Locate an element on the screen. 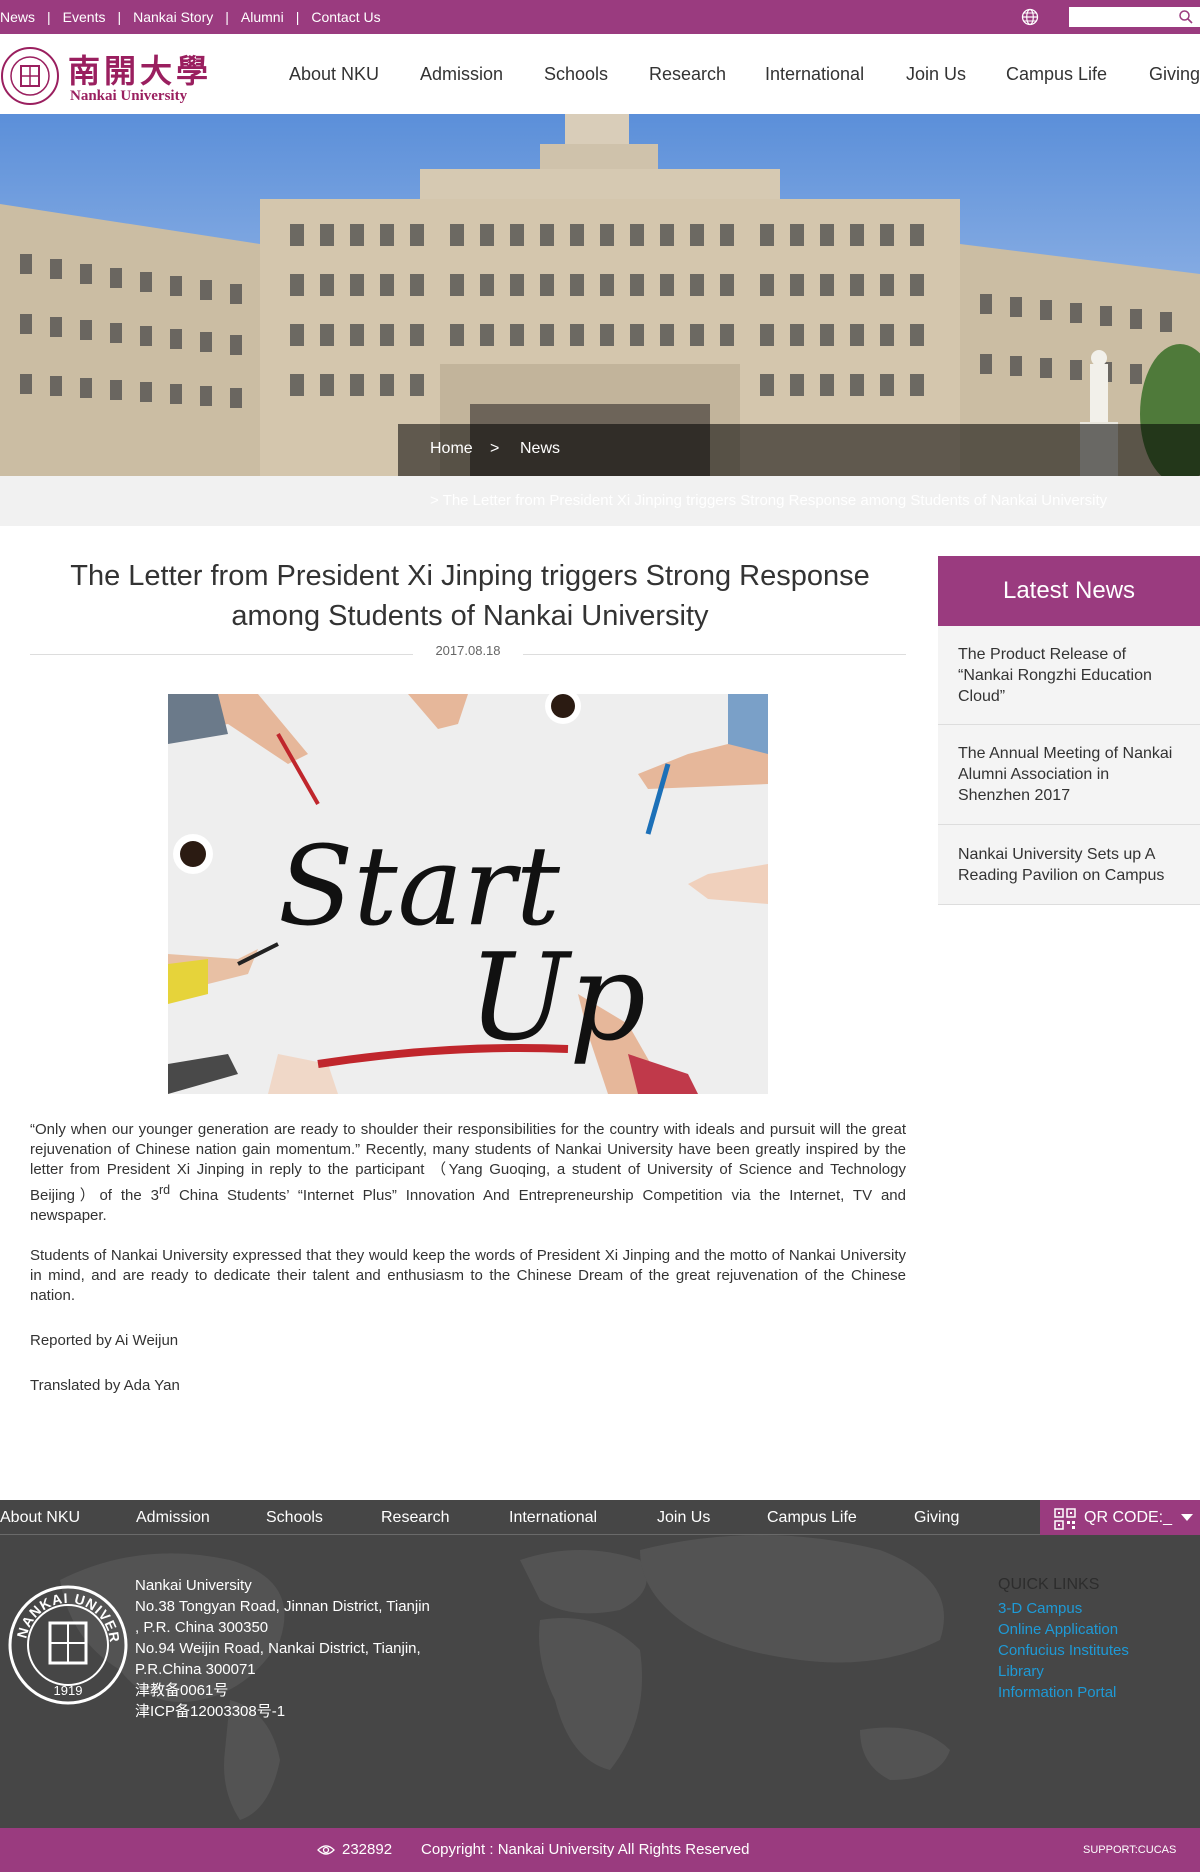 The height and width of the screenshot is (1875, 1200). latest-news-item-line: Reading Pavilion on Campus is located at coordinates (1061, 875).